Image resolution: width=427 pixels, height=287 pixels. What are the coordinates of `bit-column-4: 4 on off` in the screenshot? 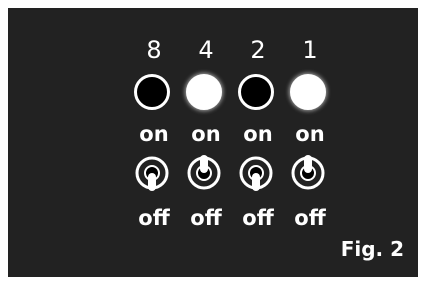 It's located at (206, 142).